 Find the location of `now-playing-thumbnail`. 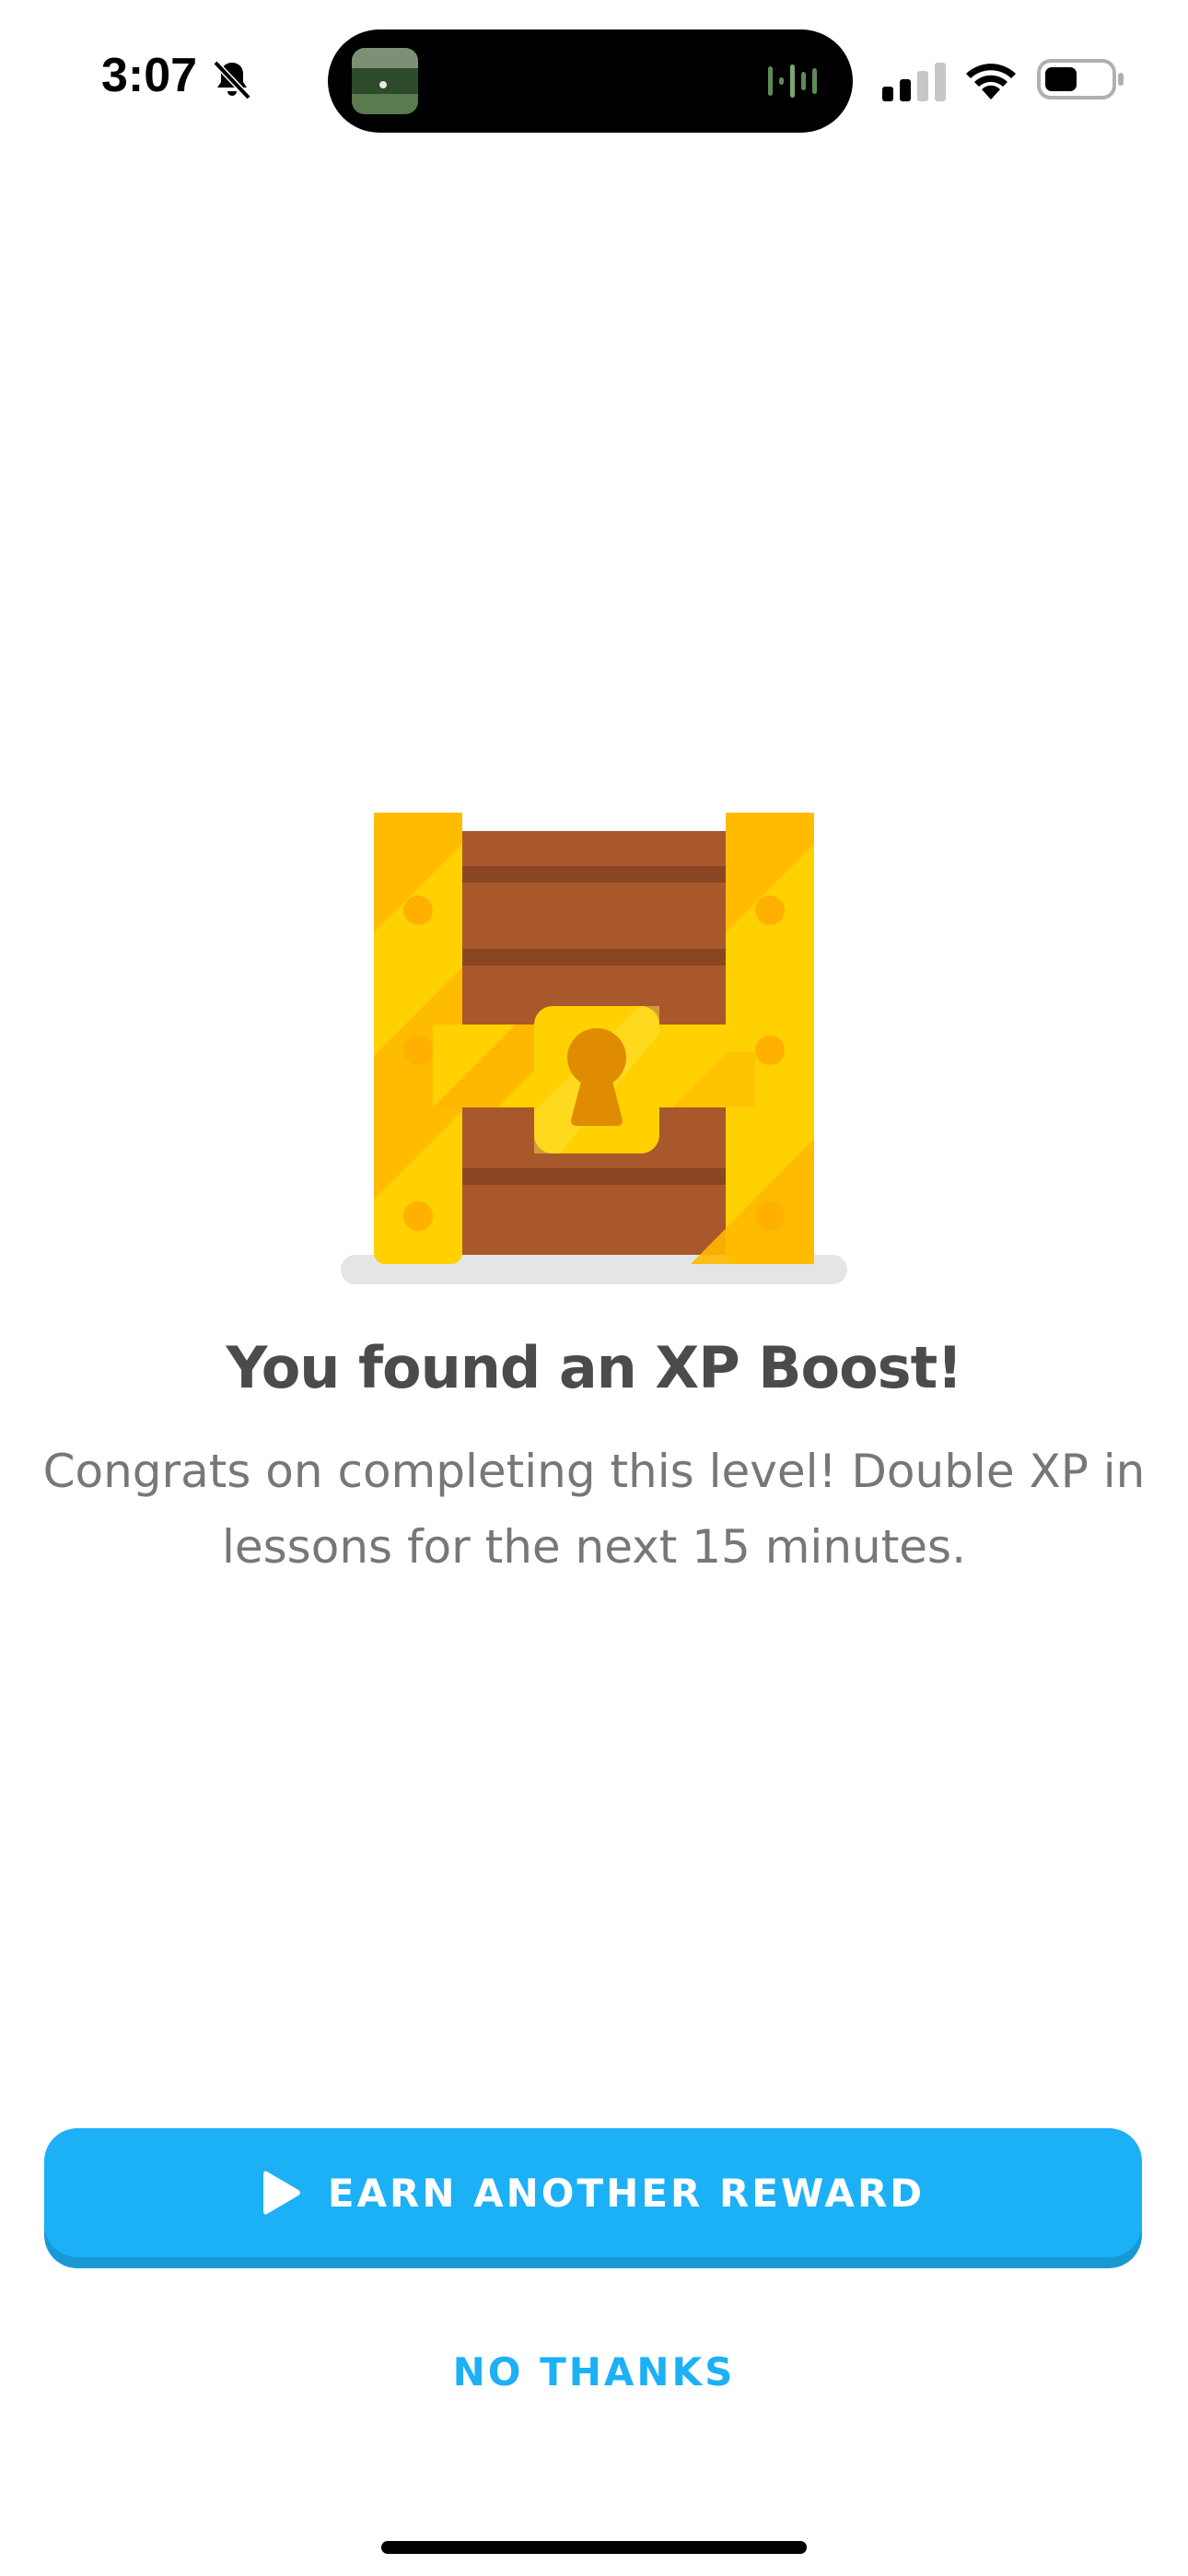

now-playing-thumbnail is located at coordinates (385, 81).